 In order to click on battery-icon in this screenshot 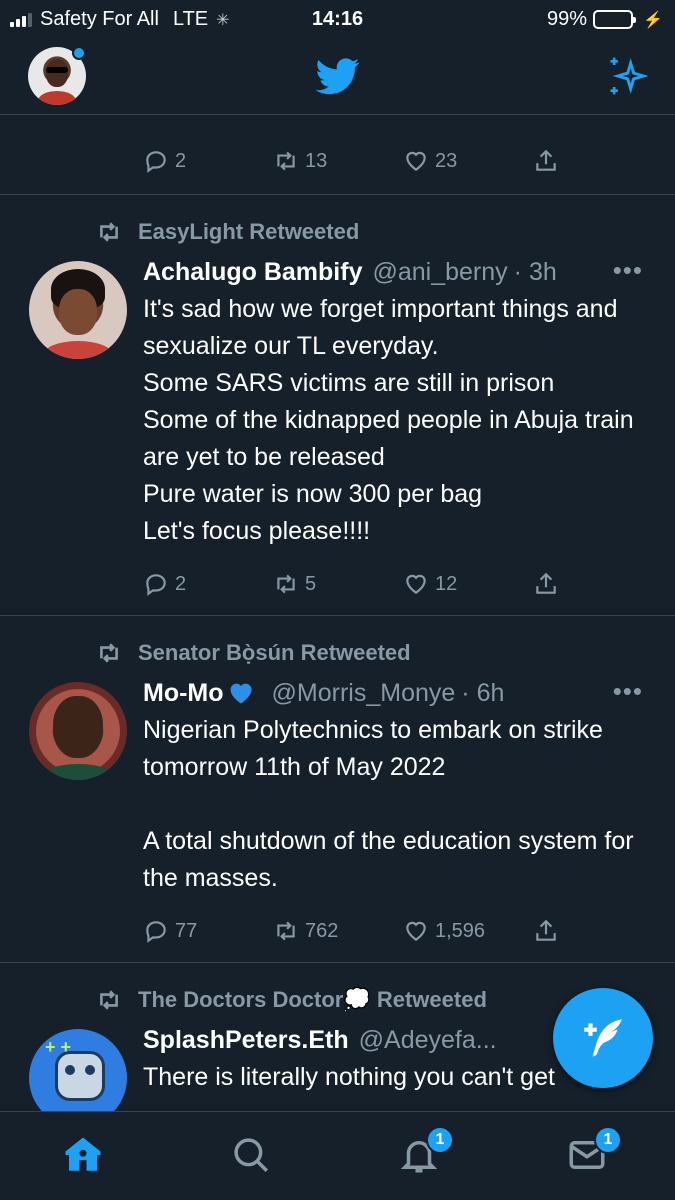, I will do `click(615, 19)`.